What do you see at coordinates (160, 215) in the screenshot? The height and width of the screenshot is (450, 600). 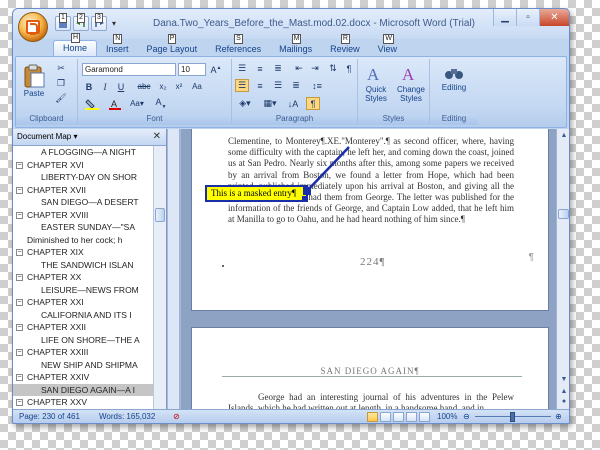 I see `scrollbar-thumb` at bounding box center [160, 215].